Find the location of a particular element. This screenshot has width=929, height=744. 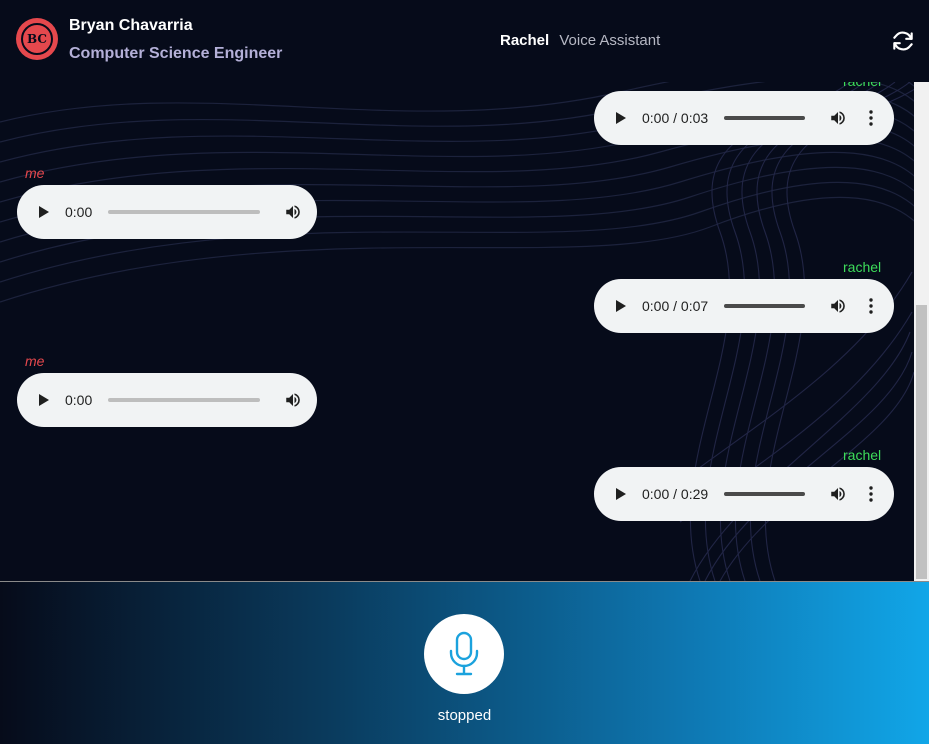

brand: Rachel Voice Assistant is located at coordinates (580, 40).